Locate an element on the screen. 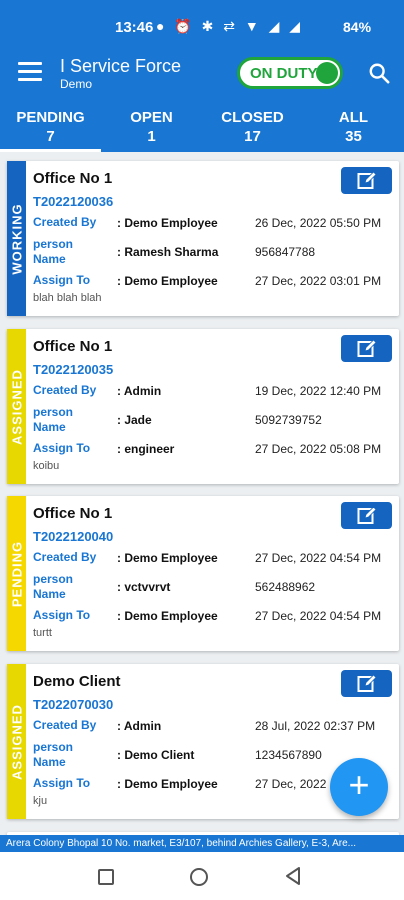 This screenshot has height=900, width=404. person-phone: 956847788 is located at coordinates (285, 252).